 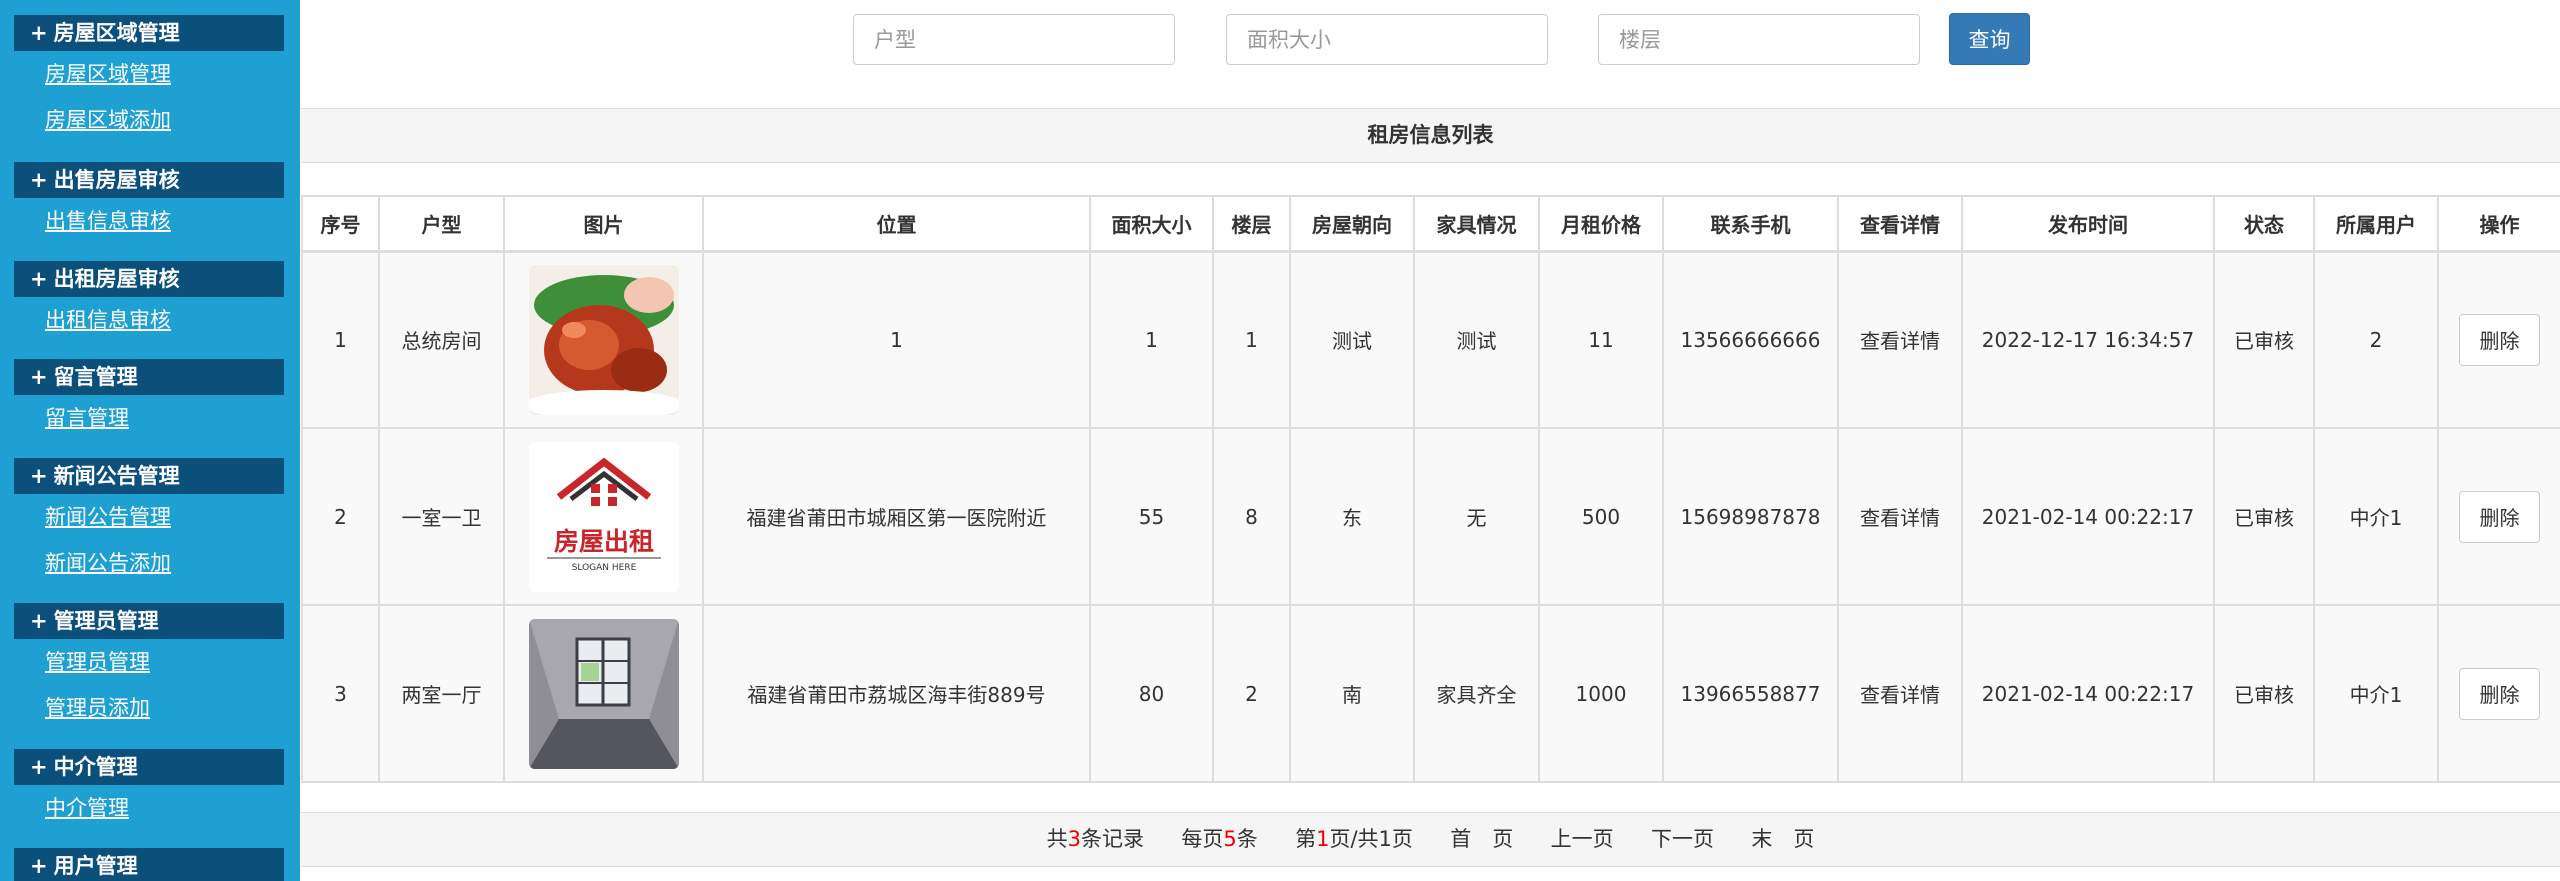 What do you see at coordinates (603, 541) in the screenshot?
I see `logo-text: 房屋出租` at bounding box center [603, 541].